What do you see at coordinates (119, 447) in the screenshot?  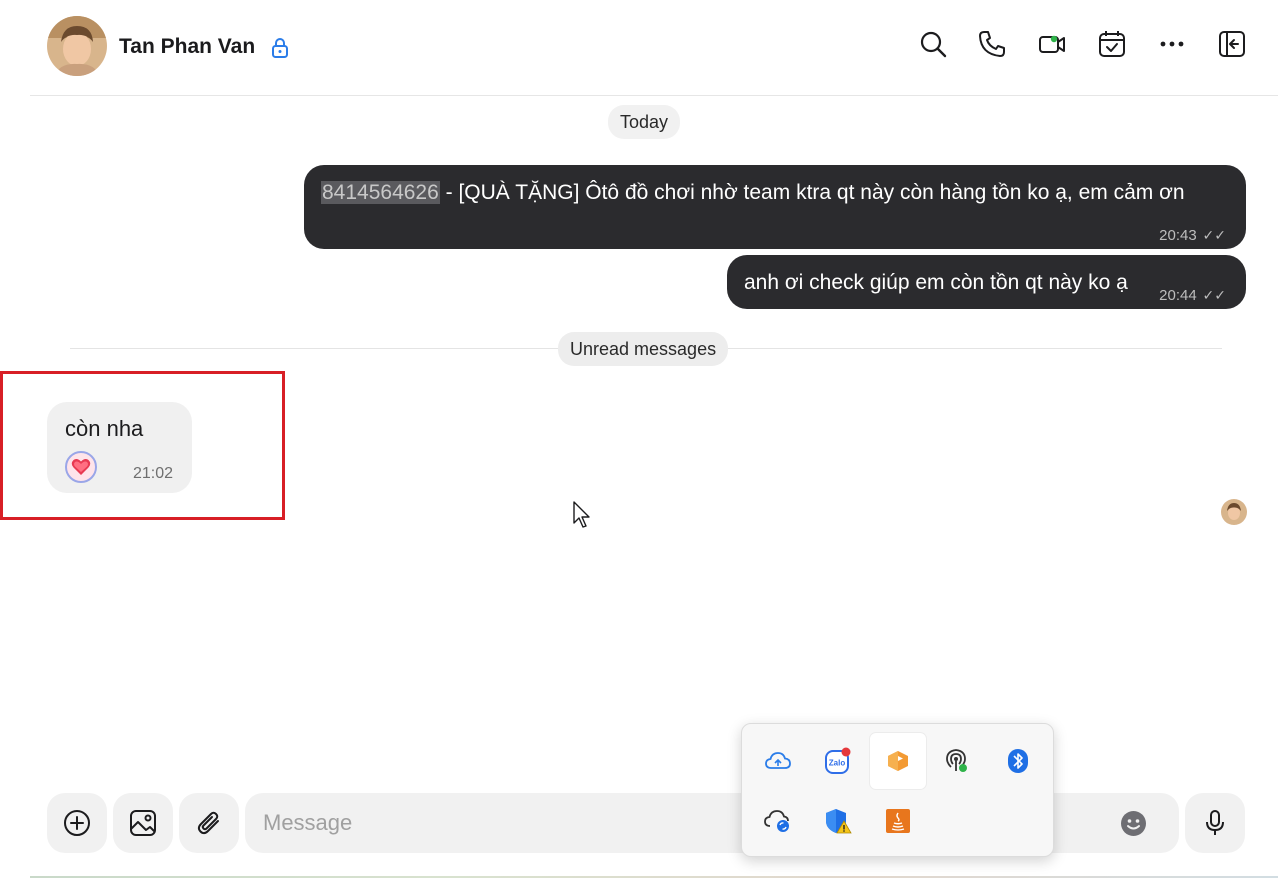 I see `incoming-message: còn nha 21:02` at bounding box center [119, 447].